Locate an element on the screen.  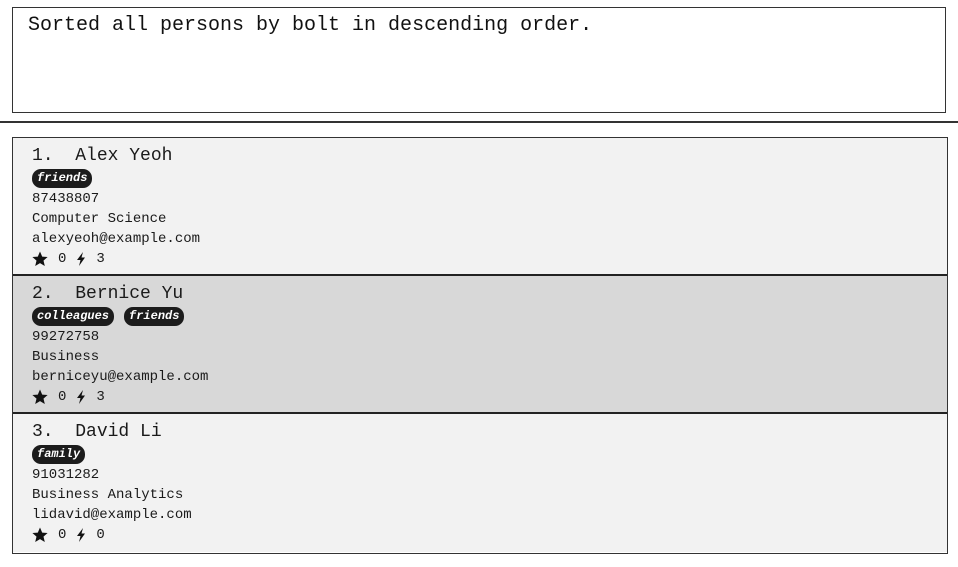
email: berniceyu@example.com is located at coordinates (120, 377).